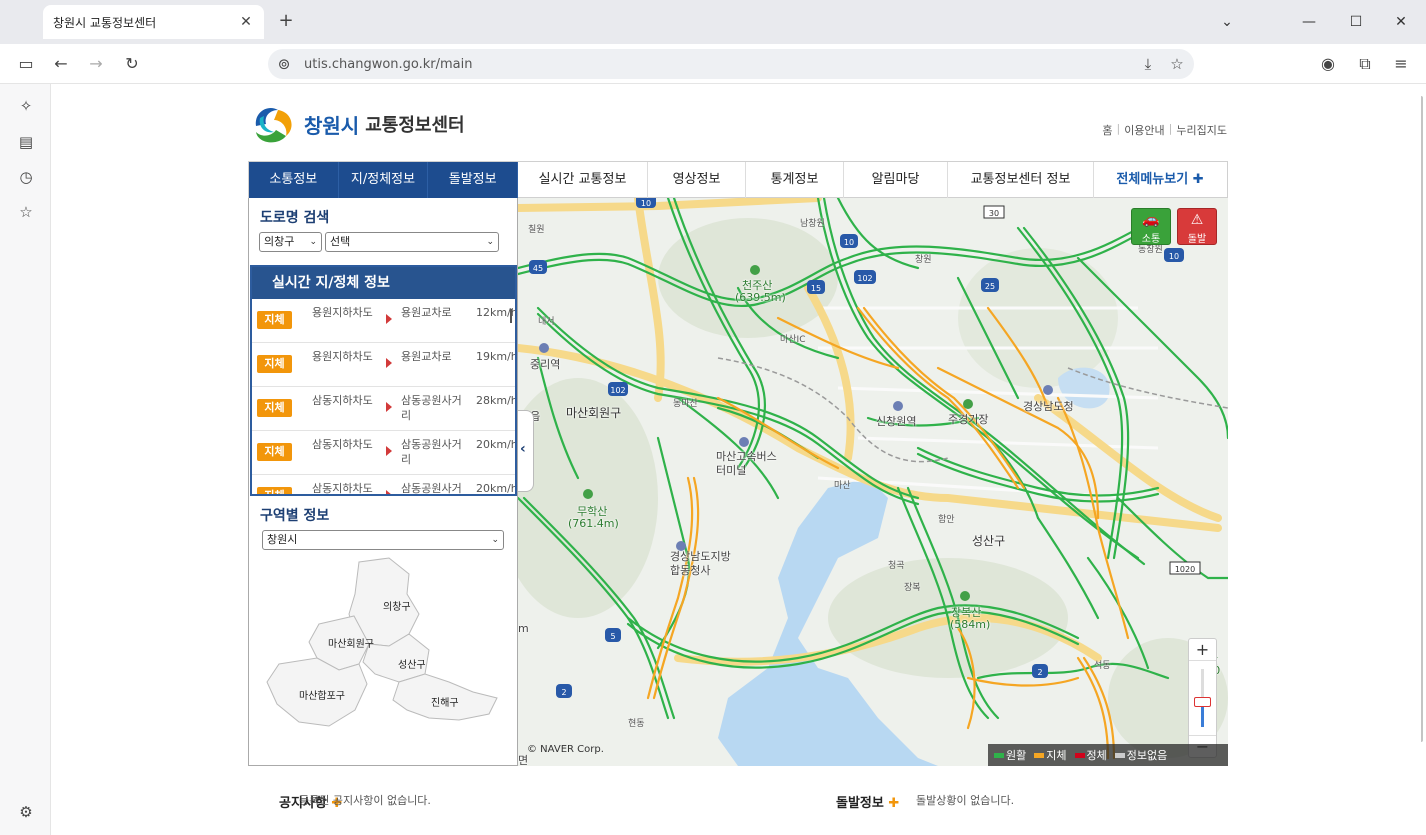 Image resolution: width=1426 pixels, height=835 pixels. I want to click on tab-flow-info: 소통정보, so click(294, 180).